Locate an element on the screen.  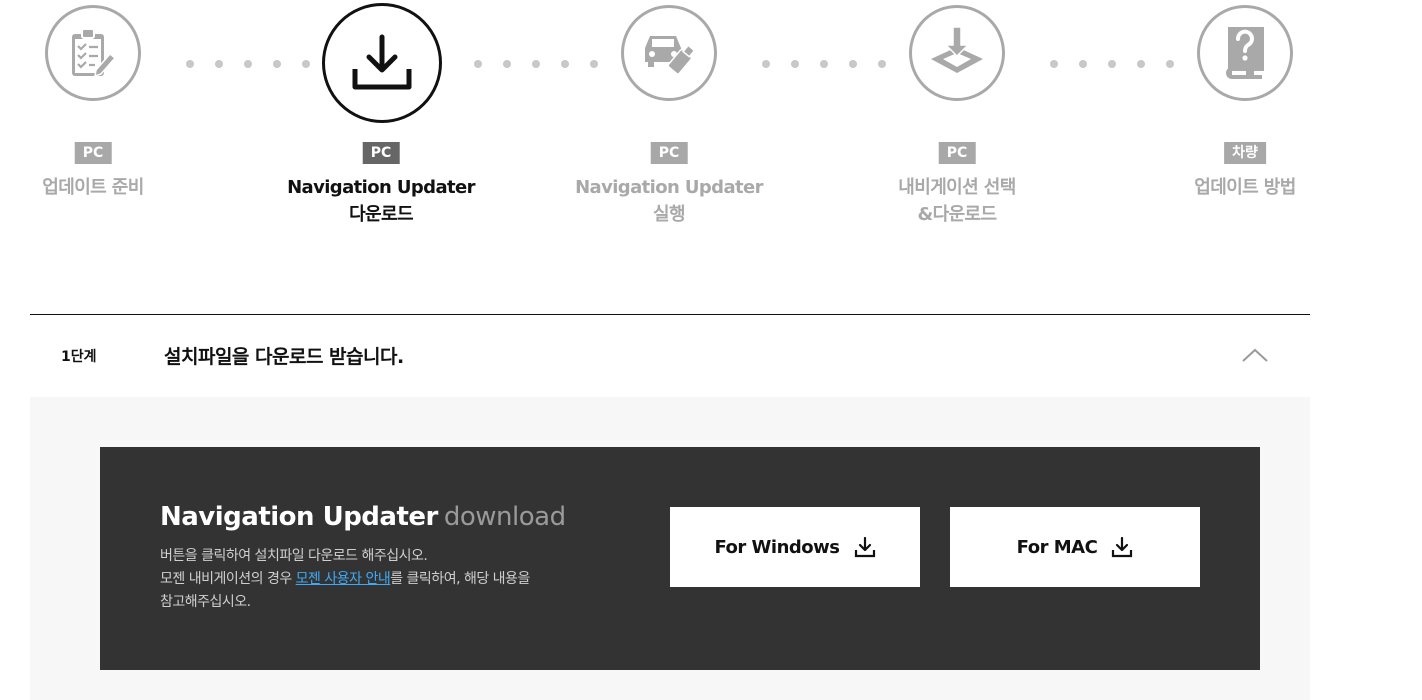
step-2-label: Navigation Updater 다운로드 is located at coordinates (381, 201).